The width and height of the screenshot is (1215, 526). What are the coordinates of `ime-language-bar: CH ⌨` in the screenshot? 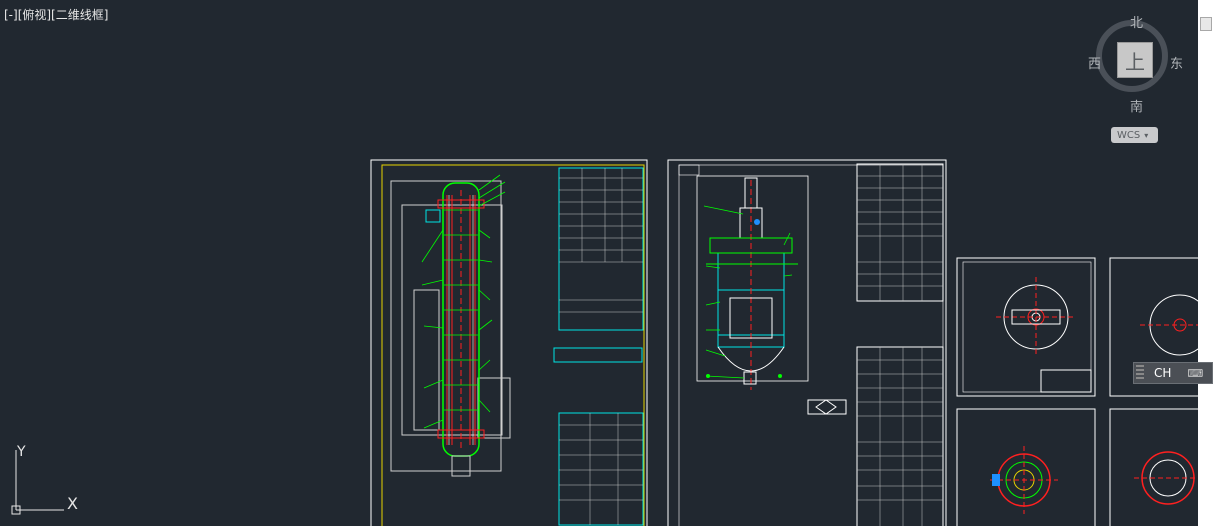 It's located at (1173, 373).